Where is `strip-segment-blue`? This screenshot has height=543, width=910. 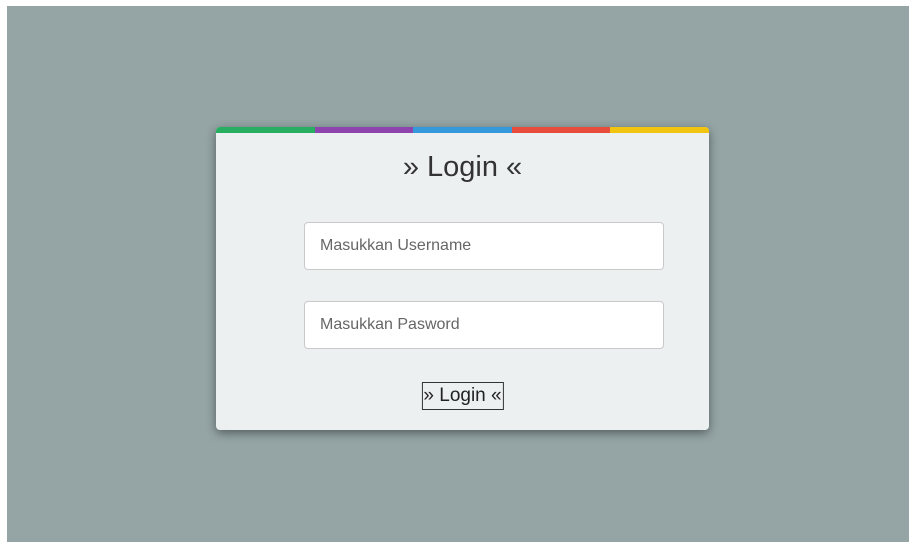 strip-segment-blue is located at coordinates (462, 130).